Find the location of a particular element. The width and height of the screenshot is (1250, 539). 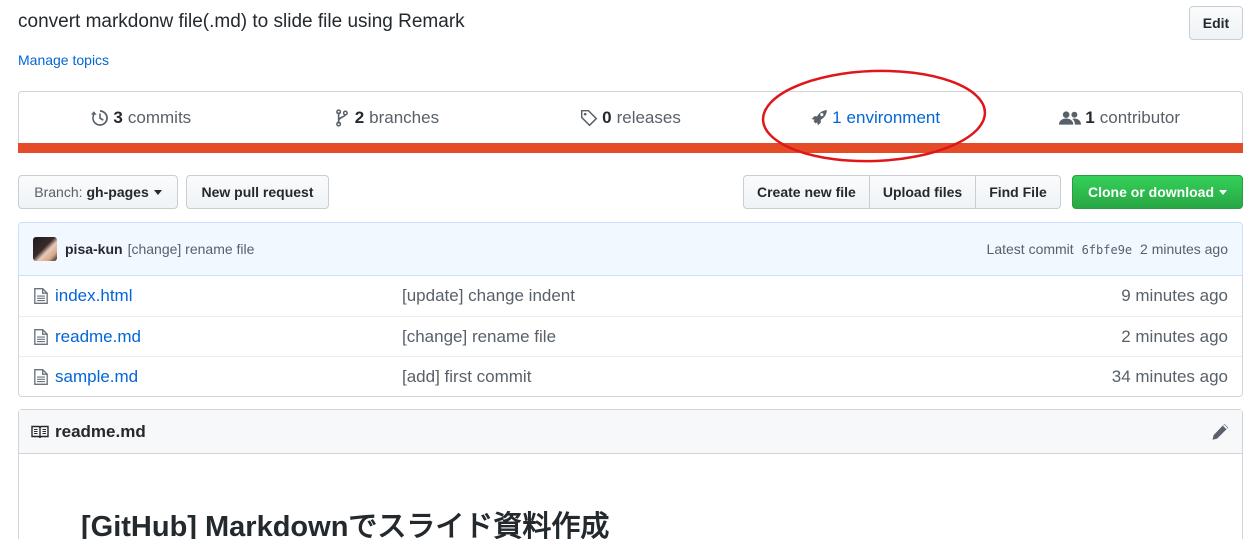

file-commit-message: [change] rename file is located at coordinates (761, 337).